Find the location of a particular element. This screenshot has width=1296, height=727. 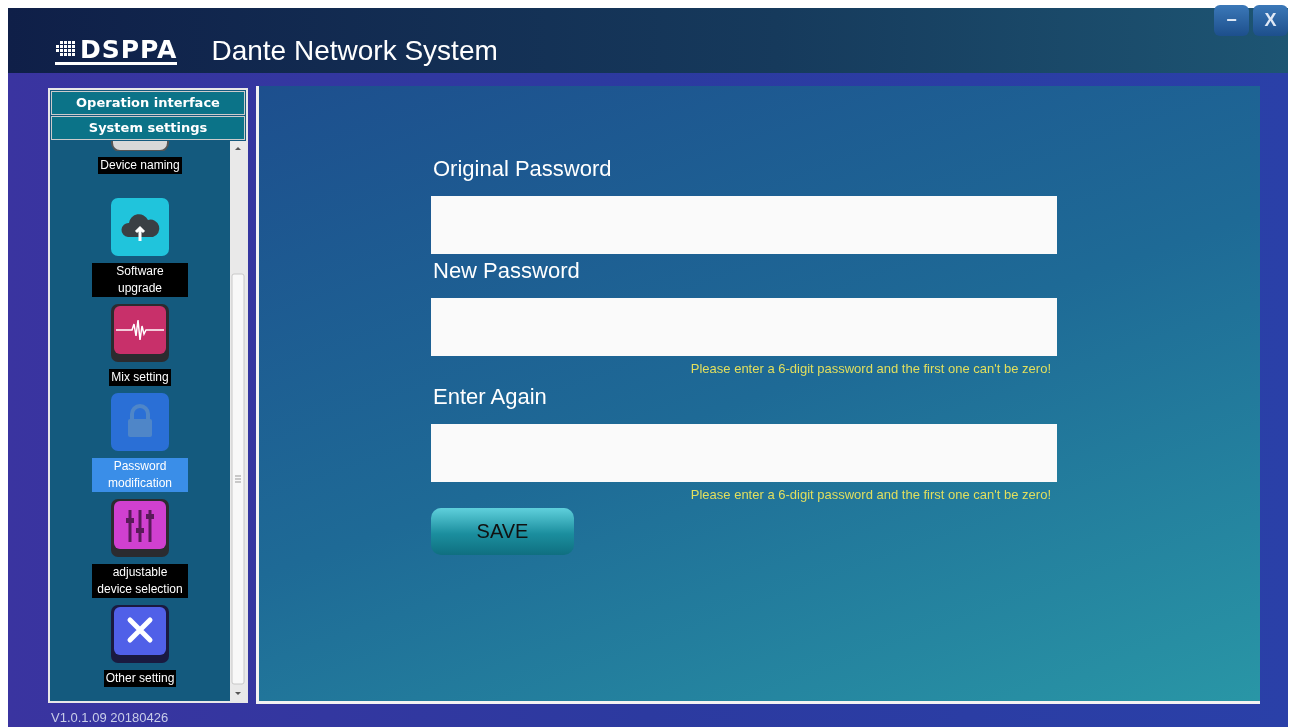

close-button: X is located at coordinates (1270, 20).